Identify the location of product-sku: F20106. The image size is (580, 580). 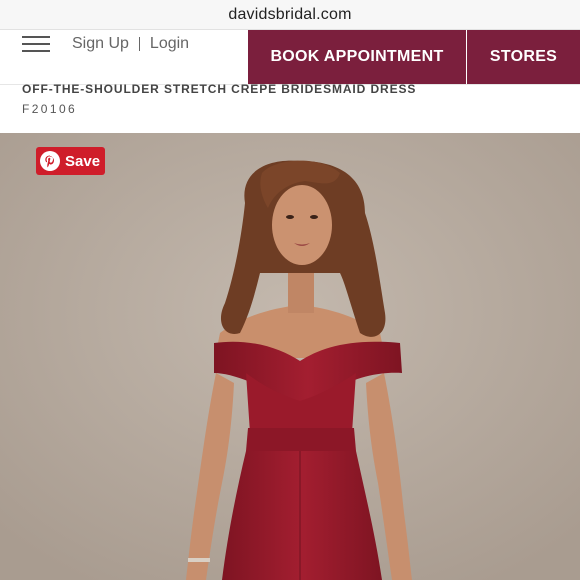
(50, 109).